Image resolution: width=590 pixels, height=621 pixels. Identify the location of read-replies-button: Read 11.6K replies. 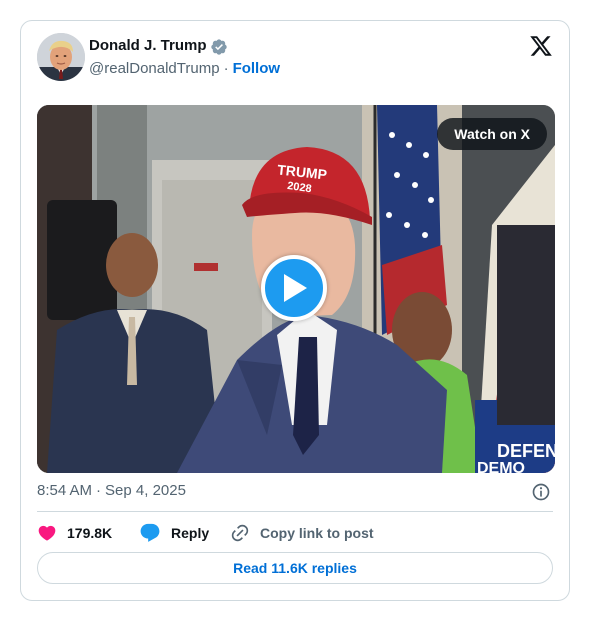
(295, 568).